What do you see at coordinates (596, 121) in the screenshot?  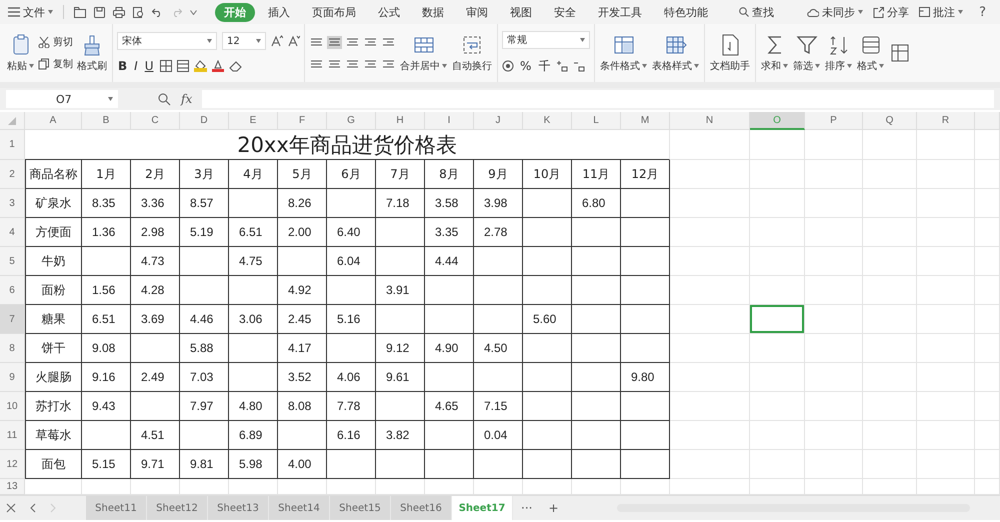 I see `column-header: L` at bounding box center [596, 121].